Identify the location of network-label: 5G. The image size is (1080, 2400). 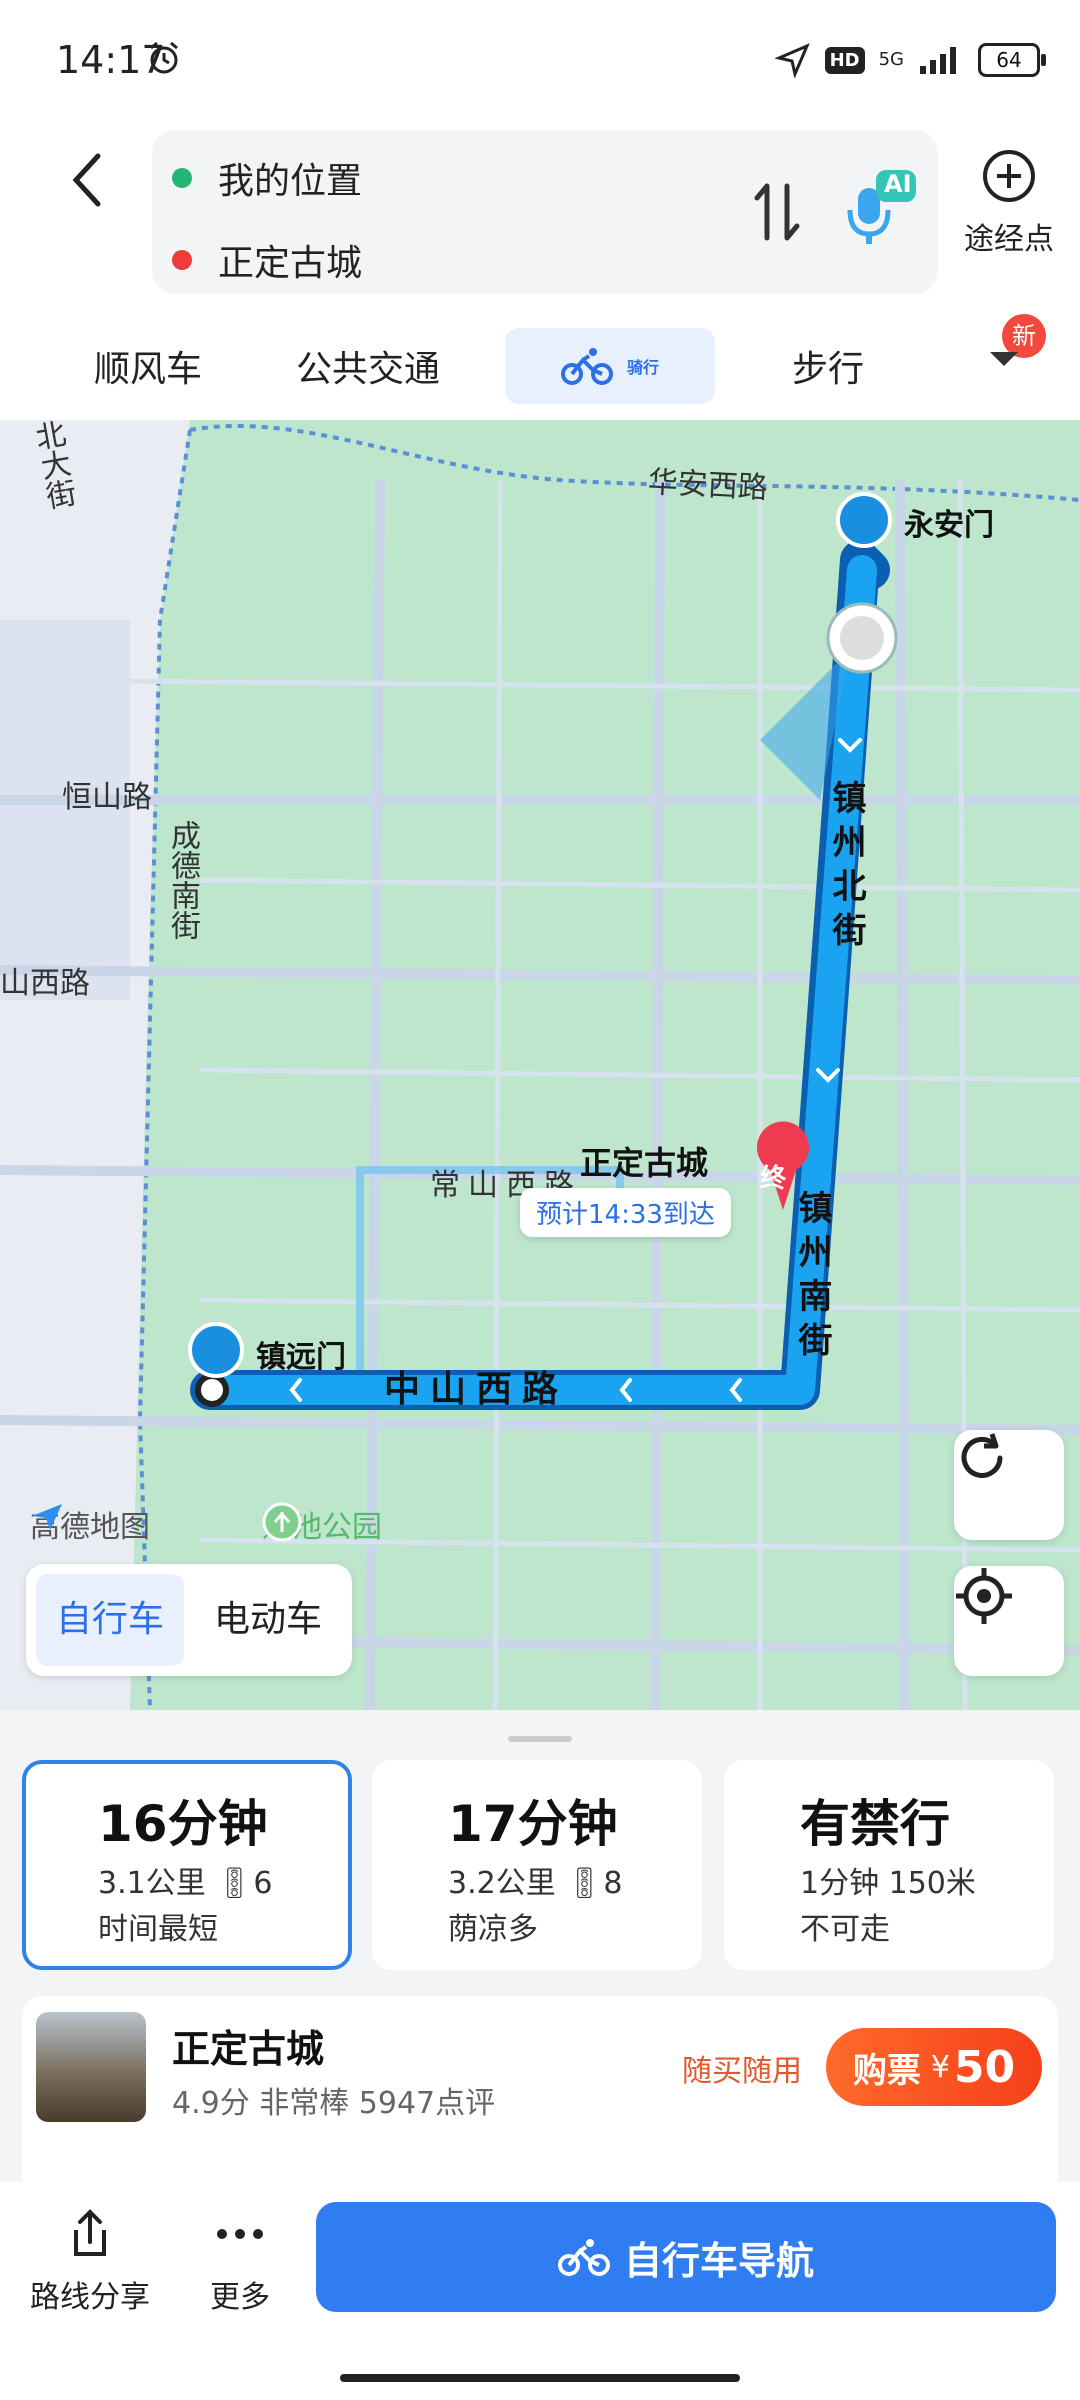
(891, 59).